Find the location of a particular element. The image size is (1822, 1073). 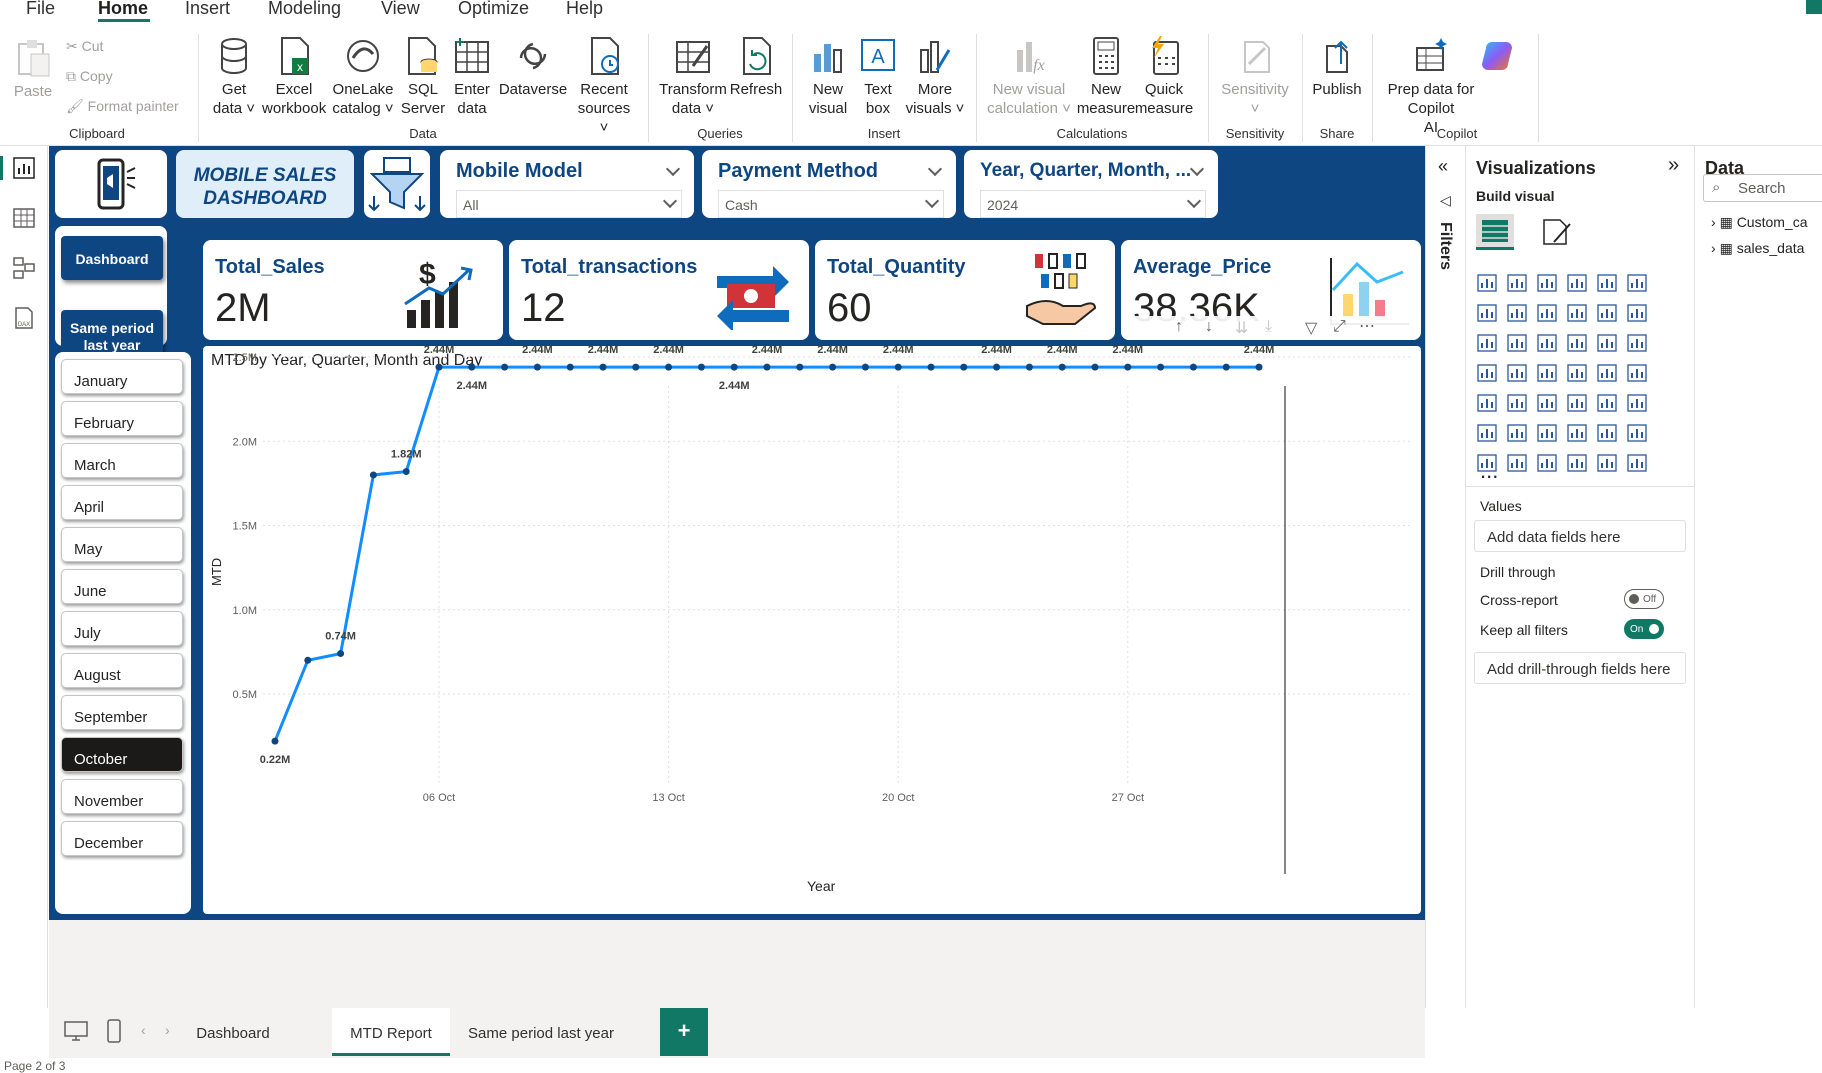

expand-all-icon: ⇊ is located at coordinates (1241, 328).